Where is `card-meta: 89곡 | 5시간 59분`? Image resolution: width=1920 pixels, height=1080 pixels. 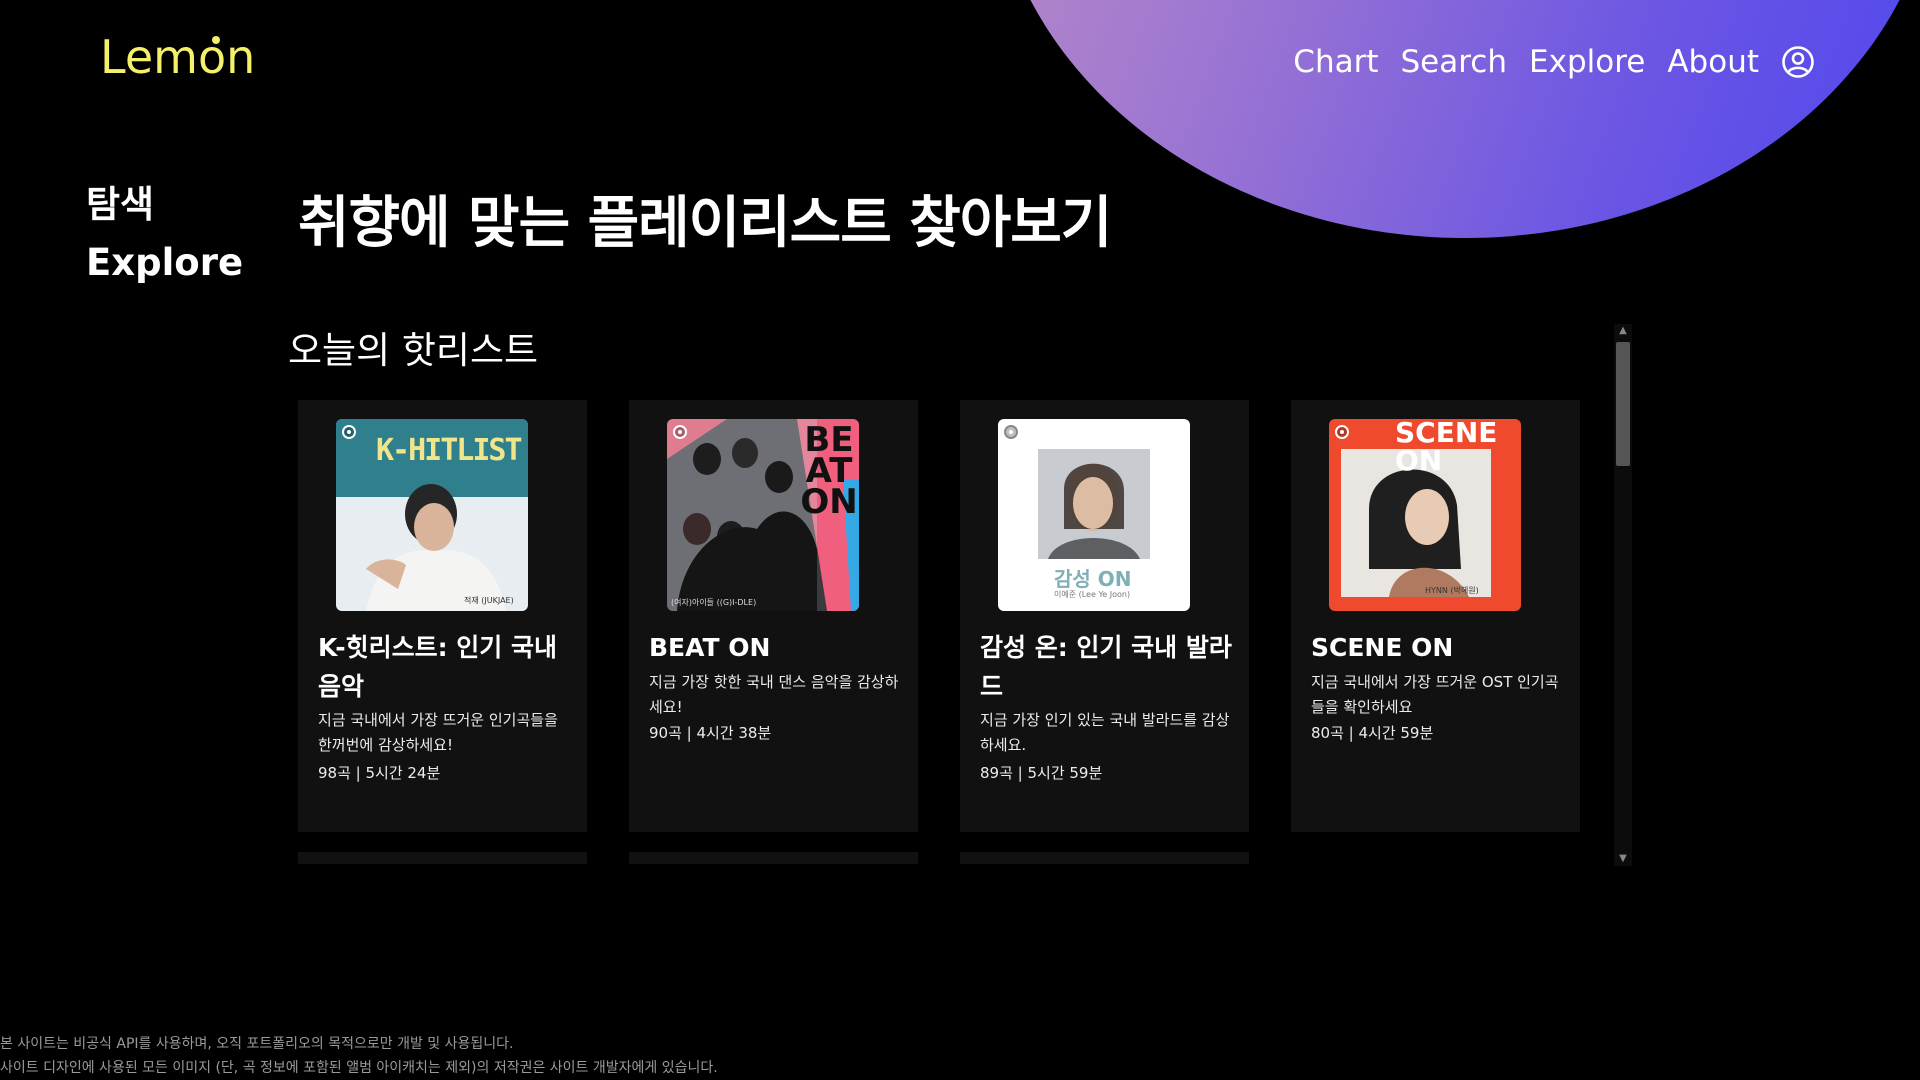 card-meta: 89곡 | 5시간 59분 is located at coordinates (1041, 773).